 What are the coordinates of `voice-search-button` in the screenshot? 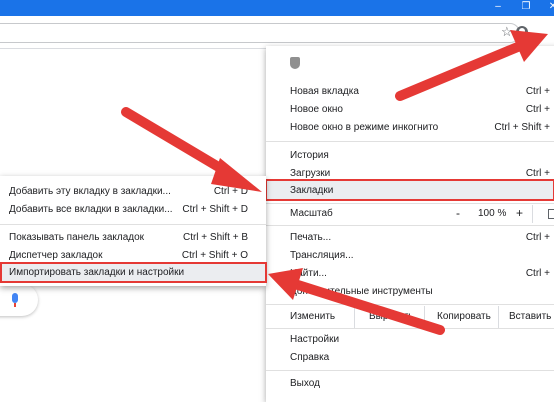 It's located at (19, 300).